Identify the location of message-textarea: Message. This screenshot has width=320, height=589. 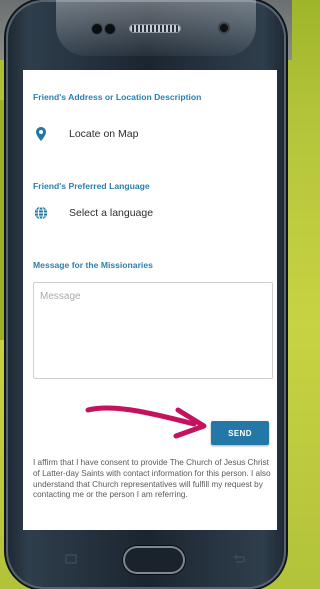
(153, 330).